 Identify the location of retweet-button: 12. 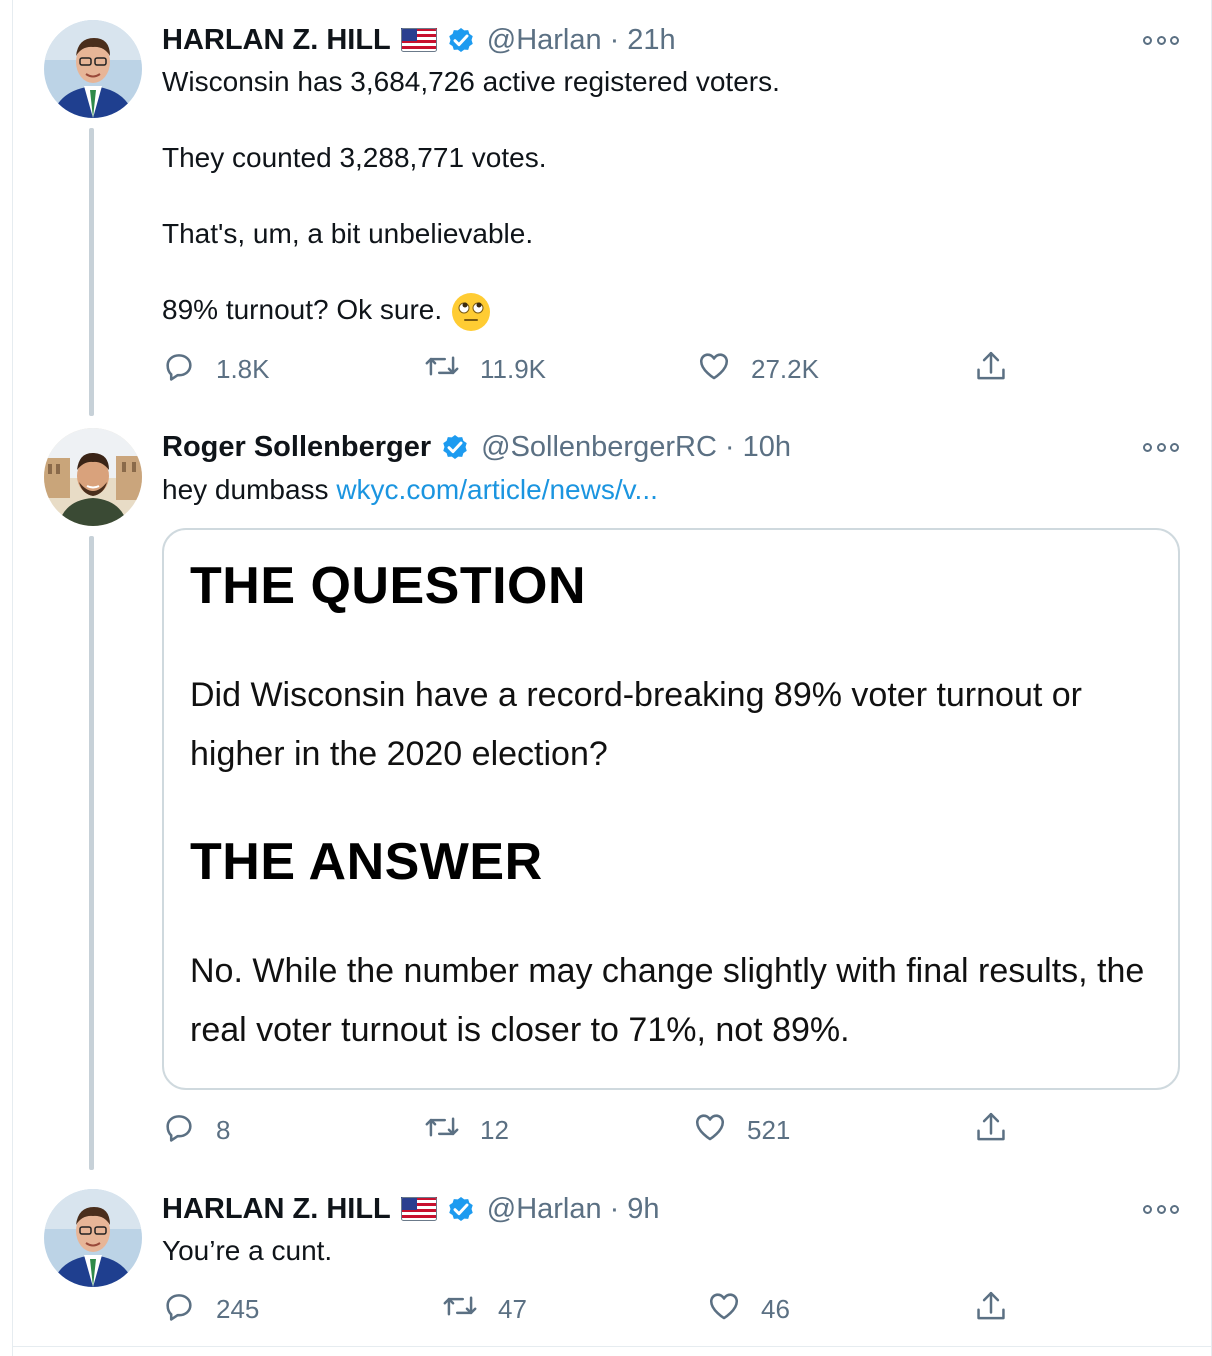
(466, 1130).